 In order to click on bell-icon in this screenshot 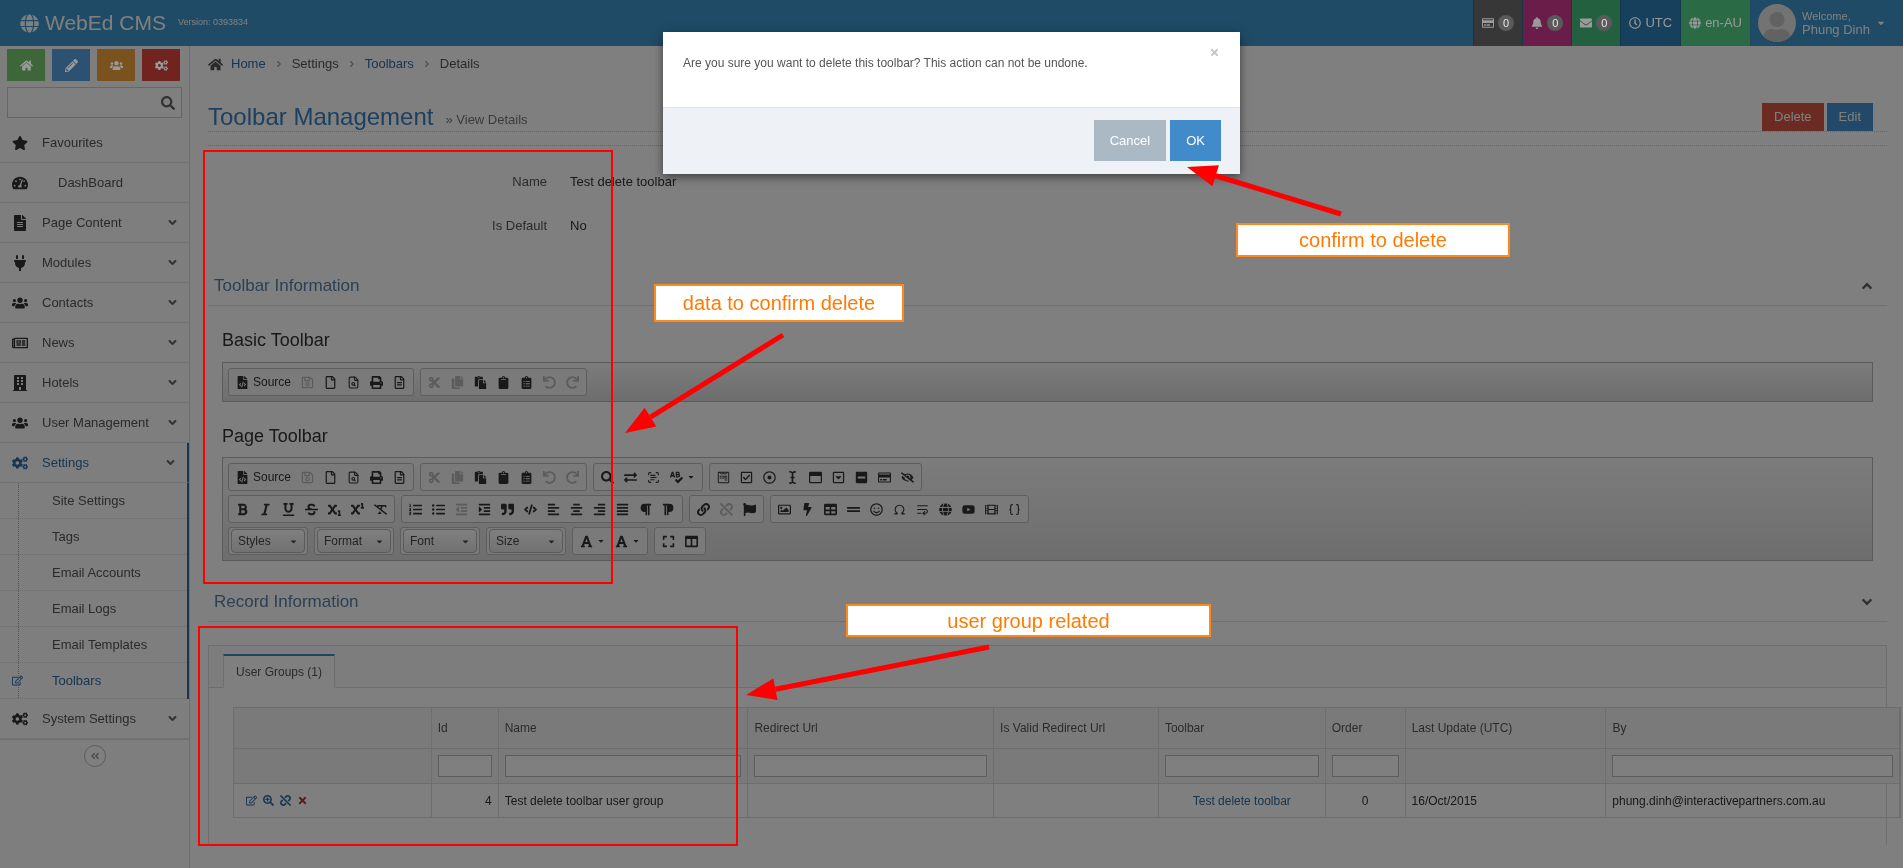, I will do `click(1537, 23)`.